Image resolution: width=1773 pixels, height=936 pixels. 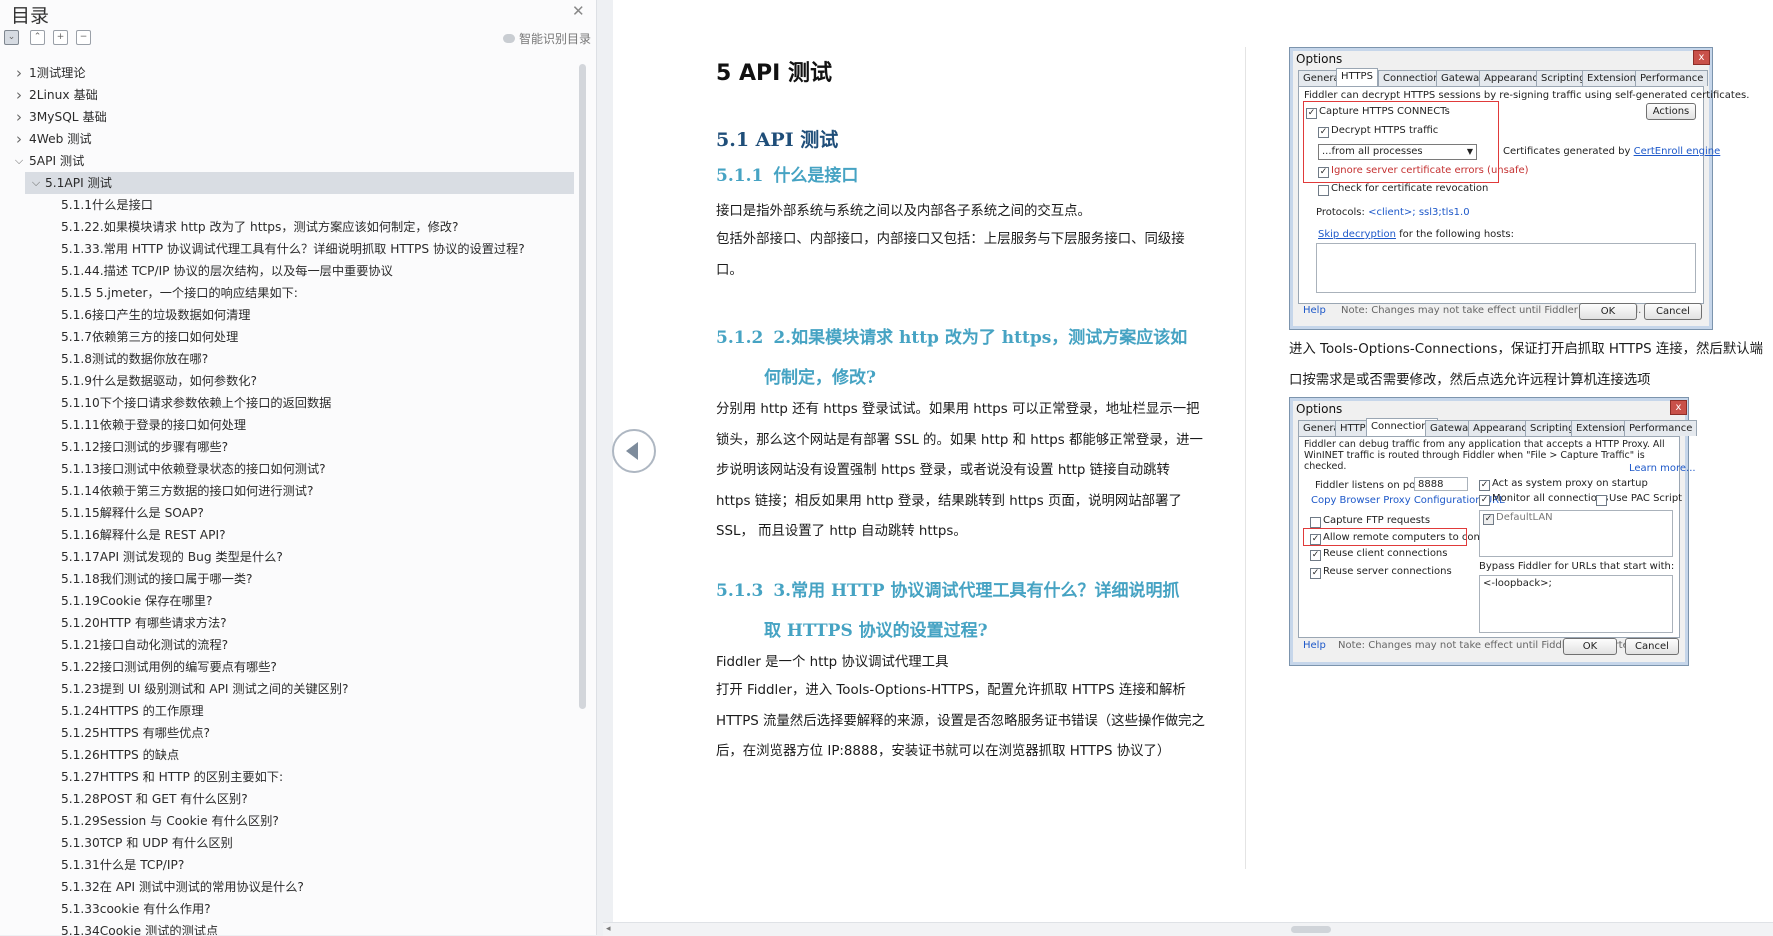 I want to click on copy-url-link: Copy Browser Proxy Configuration URL, so click(x=1408, y=500).